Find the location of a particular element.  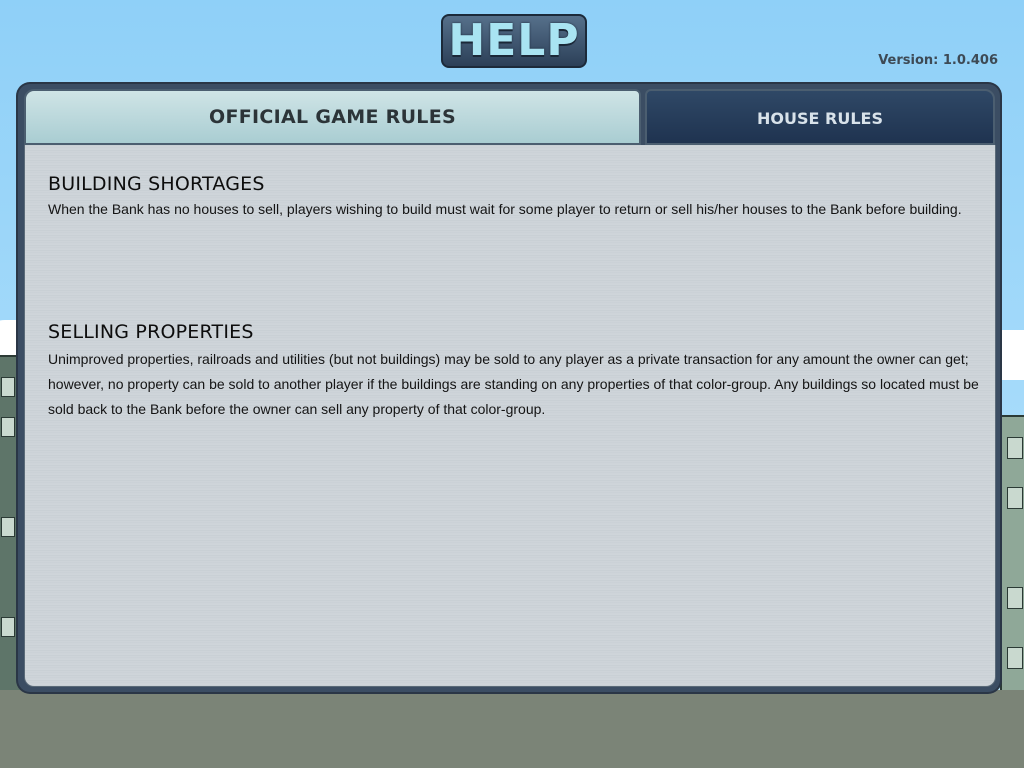

version-label: Version: 1.0.406 is located at coordinates (938, 60).